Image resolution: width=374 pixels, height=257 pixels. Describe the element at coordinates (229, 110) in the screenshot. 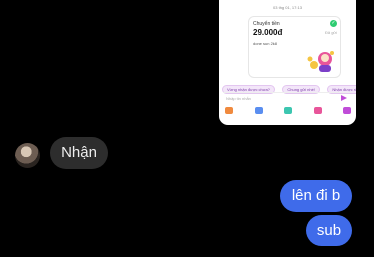

I see `coin-icon` at that location.